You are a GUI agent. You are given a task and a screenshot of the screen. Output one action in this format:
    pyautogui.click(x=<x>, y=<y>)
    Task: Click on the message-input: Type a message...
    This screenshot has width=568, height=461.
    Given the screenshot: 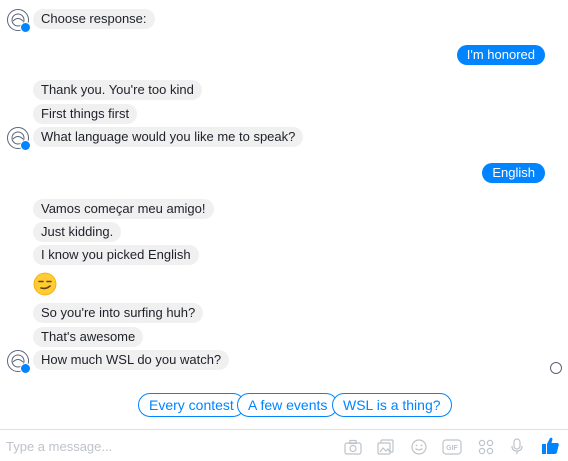 What is the action you would take?
    pyautogui.click(x=59, y=446)
    